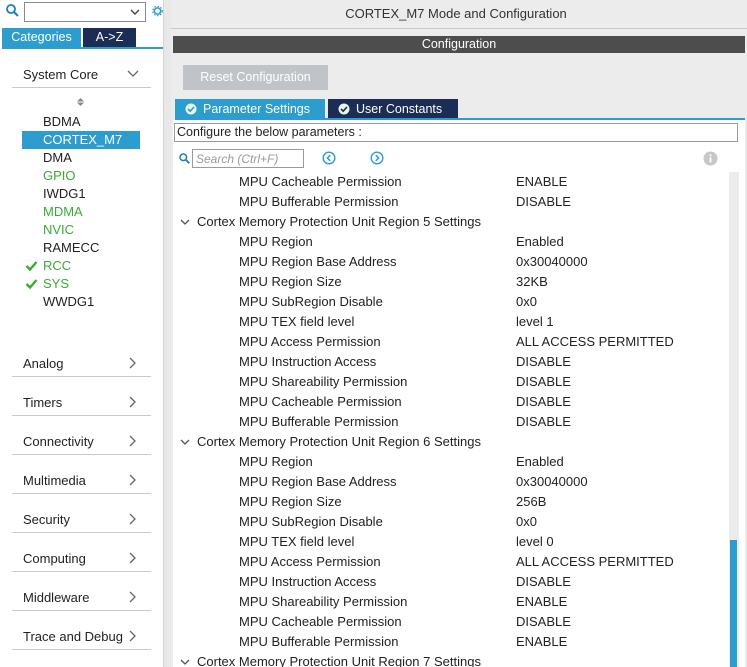 The image size is (747, 667). Describe the element at coordinates (452, 282) in the screenshot. I see `parameter-row: MPU Region Size 32KB` at that location.